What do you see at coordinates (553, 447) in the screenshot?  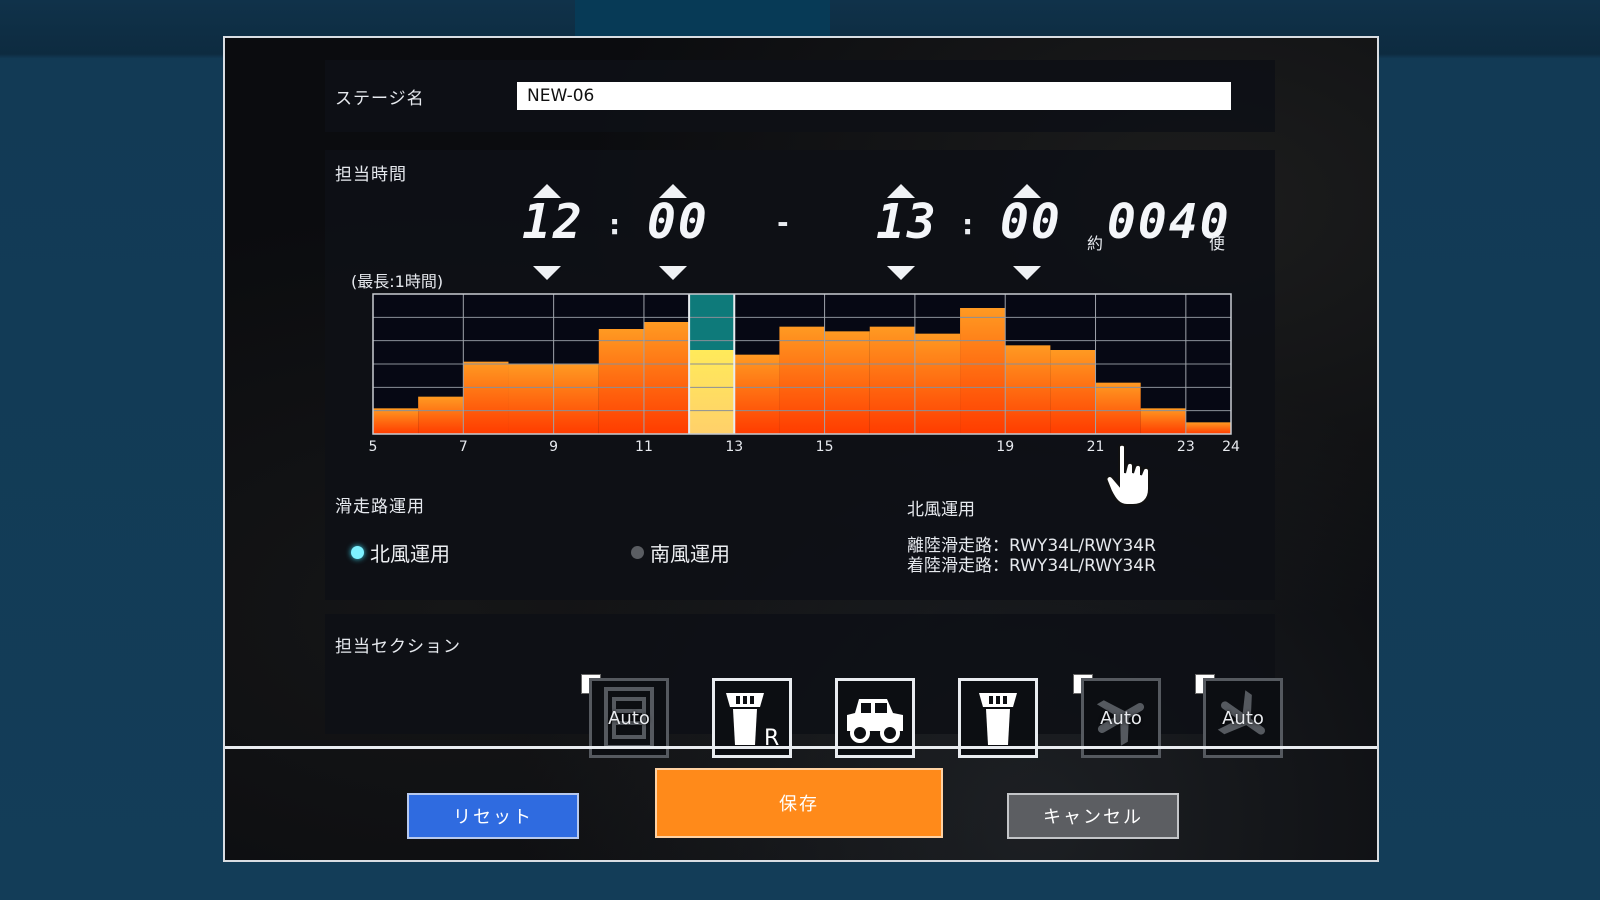 I see `x-tick-label: 9` at bounding box center [553, 447].